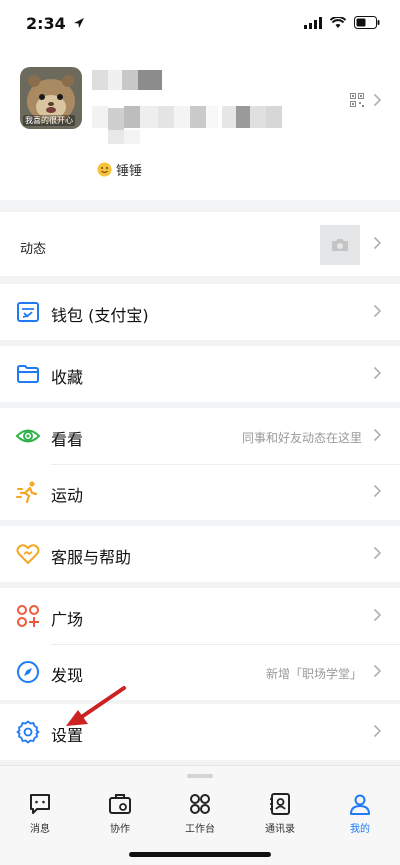 The image size is (400, 865). I want to click on menu-row-favorites: 收藏, so click(200, 374).